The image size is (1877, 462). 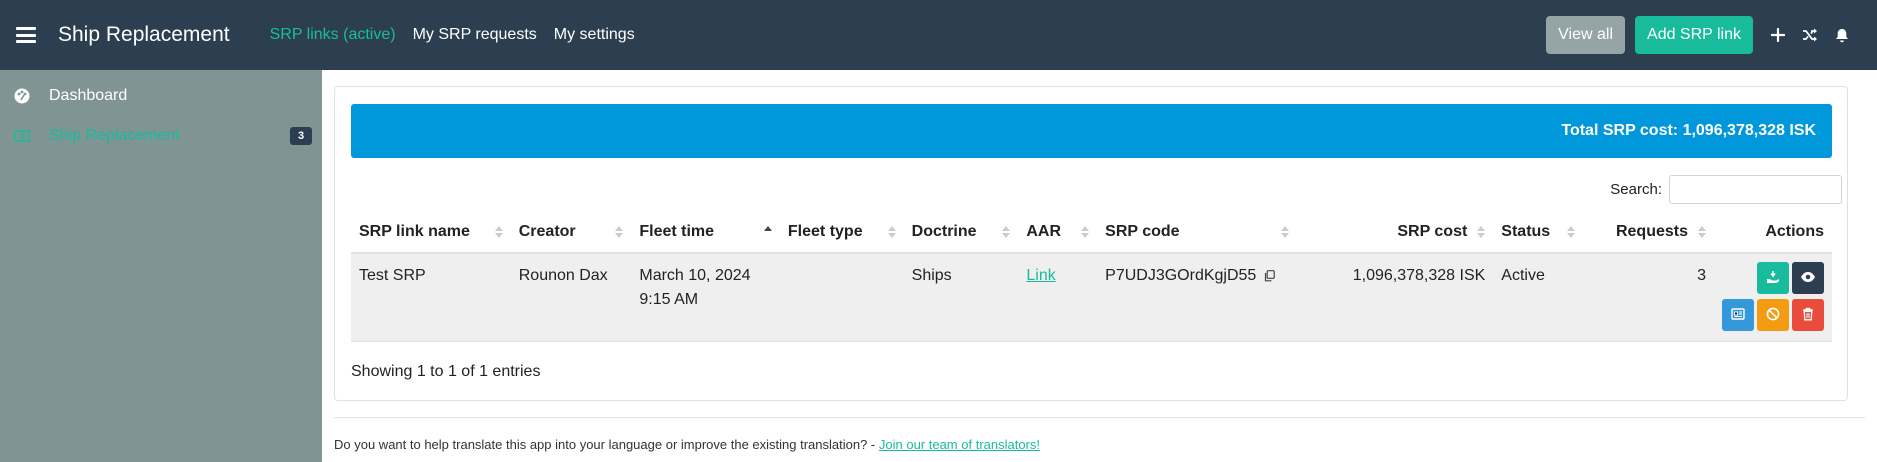 I want to click on hand-holding-dollar-icon, so click(x=1773, y=278).